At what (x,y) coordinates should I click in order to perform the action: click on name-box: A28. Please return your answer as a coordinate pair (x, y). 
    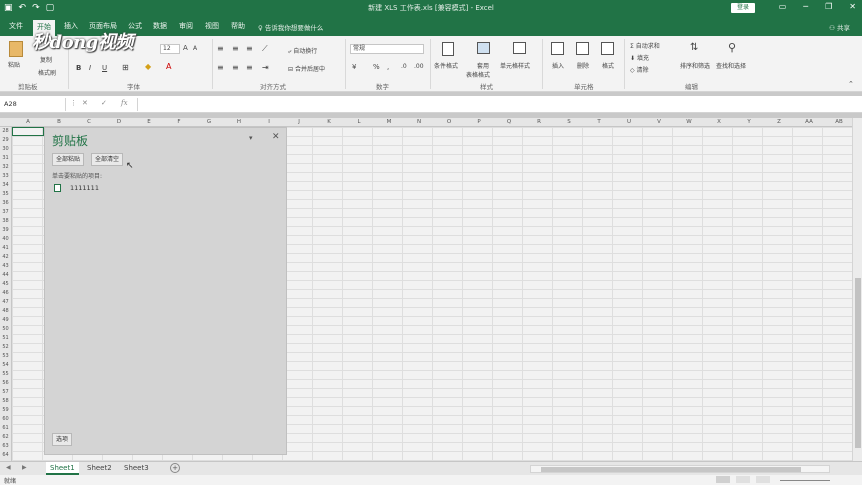
    Looking at the image, I should click on (34, 104).